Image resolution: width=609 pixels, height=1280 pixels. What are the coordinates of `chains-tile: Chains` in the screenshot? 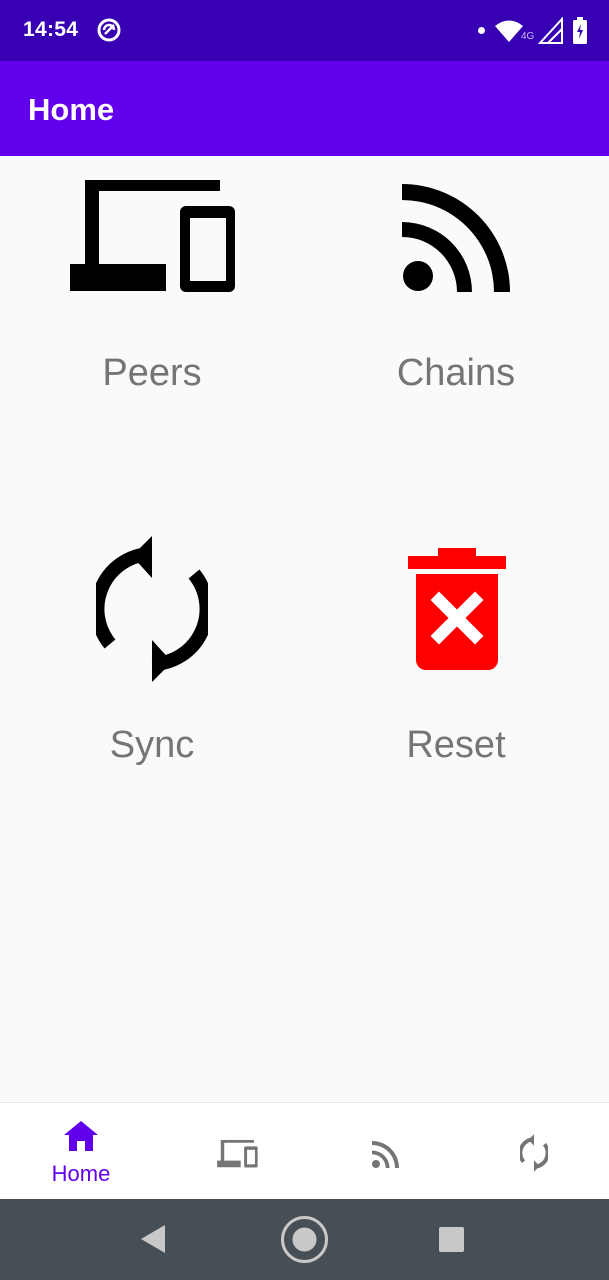 It's located at (456, 343).